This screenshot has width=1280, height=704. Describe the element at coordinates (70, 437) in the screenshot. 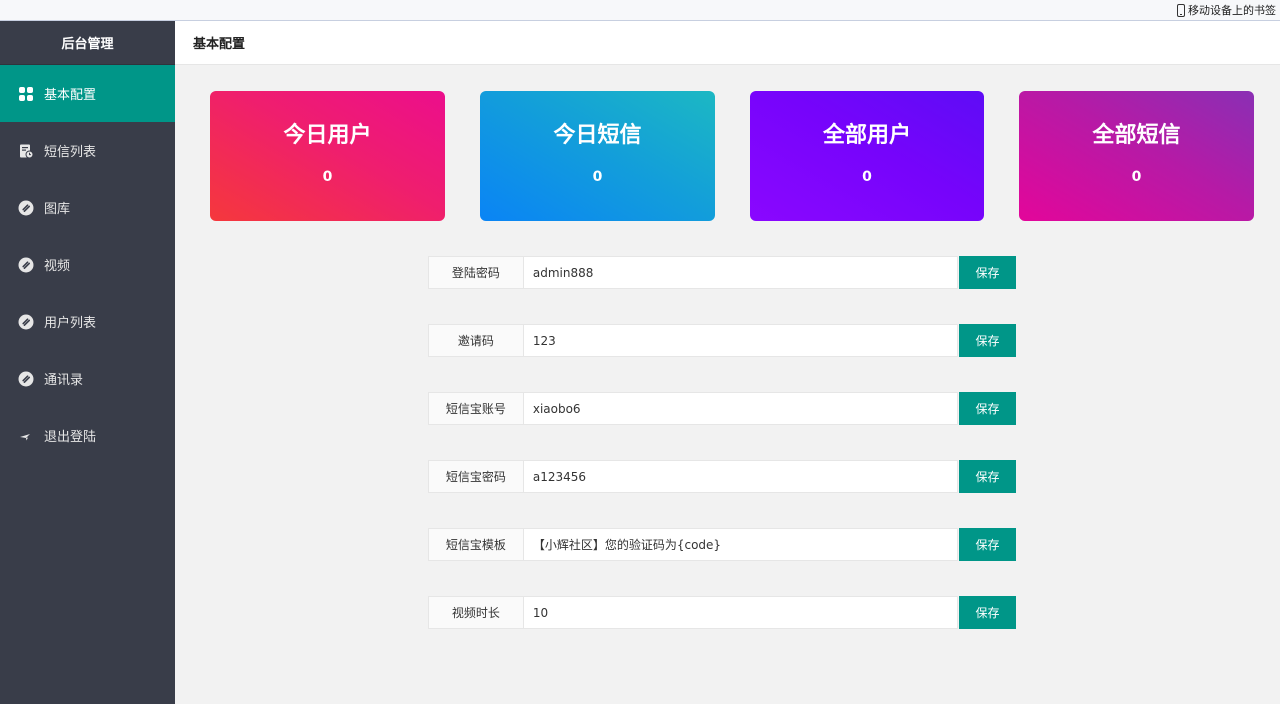

I see `sidebar-item-label: 退出登陆` at that location.